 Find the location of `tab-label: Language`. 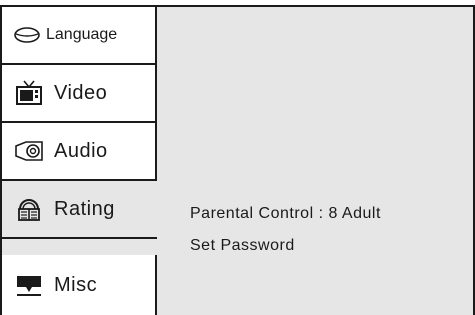

tab-label: Language is located at coordinates (82, 34).